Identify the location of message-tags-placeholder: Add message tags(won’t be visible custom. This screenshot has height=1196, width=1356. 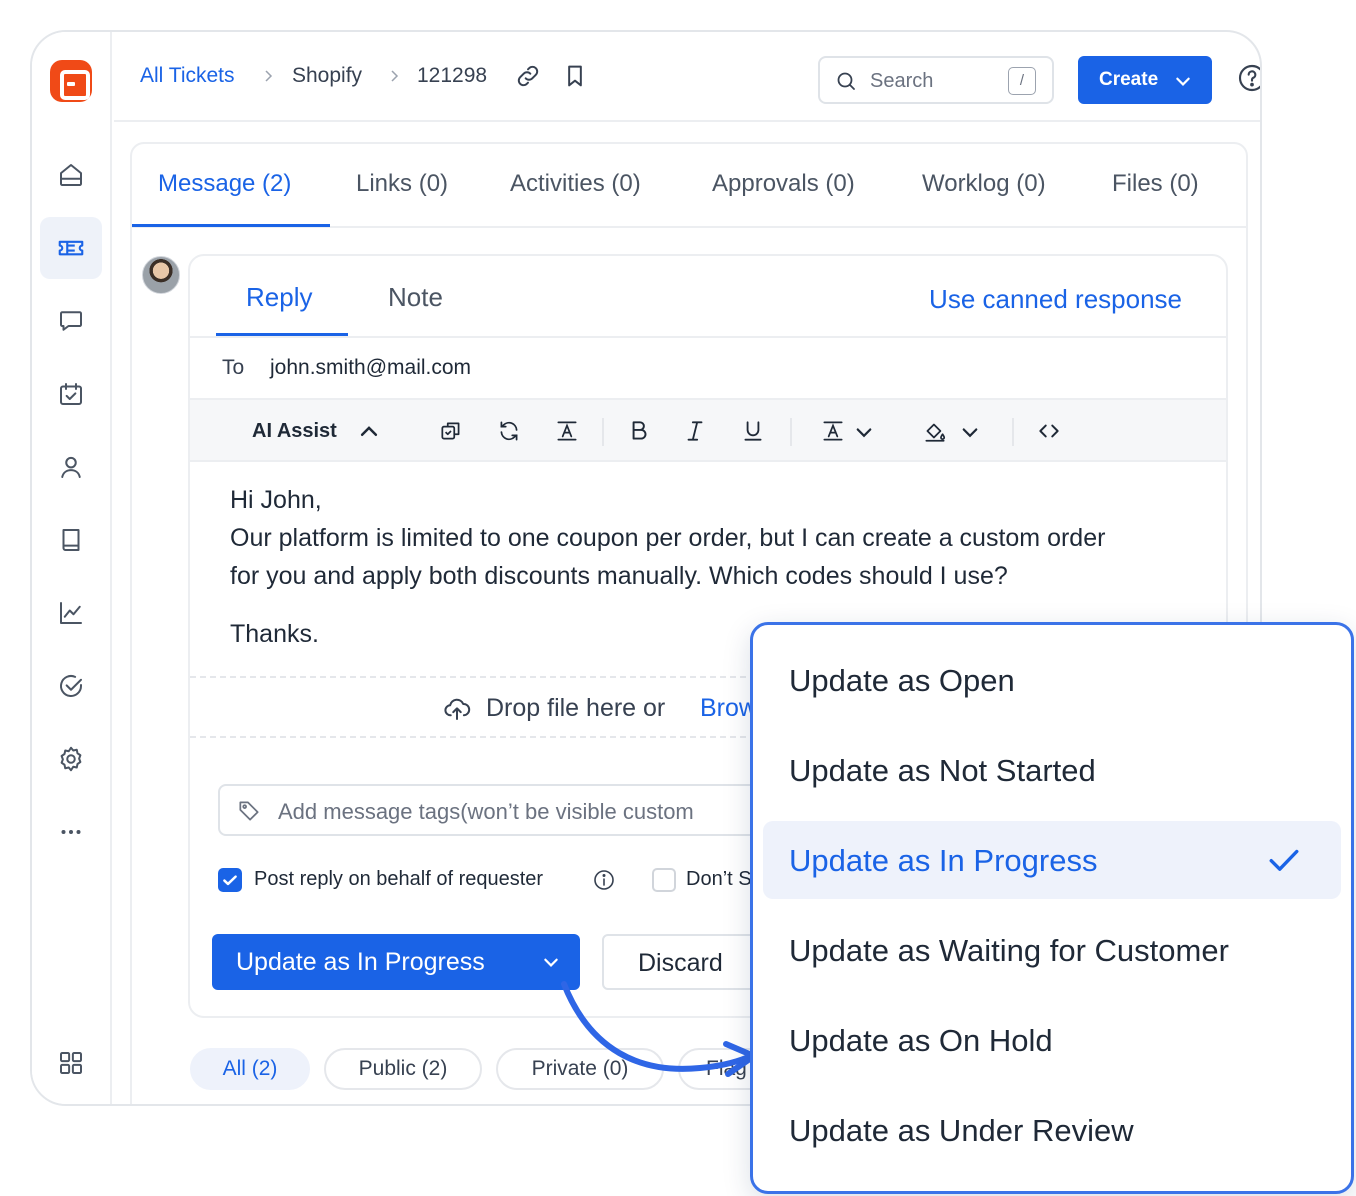
(486, 811).